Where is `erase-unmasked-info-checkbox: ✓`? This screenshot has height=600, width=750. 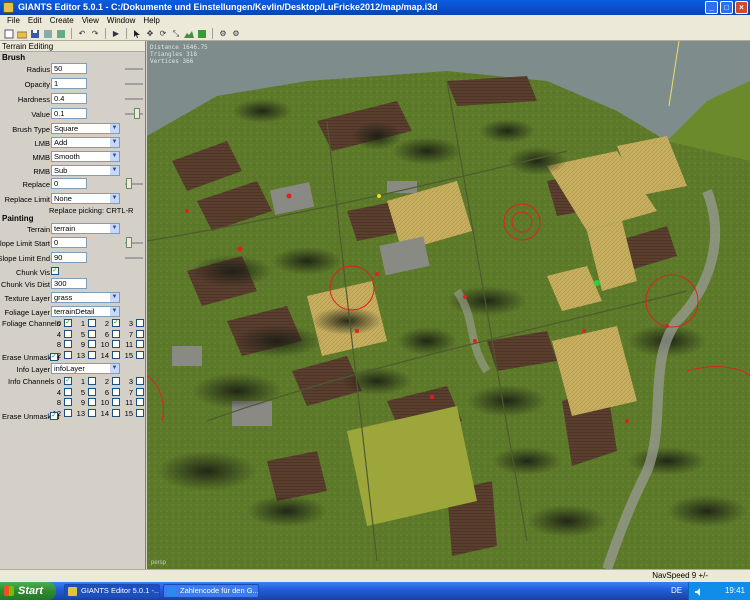
erase-unmasked-info-checkbox: ✓ is located at coordinates (54, 416).